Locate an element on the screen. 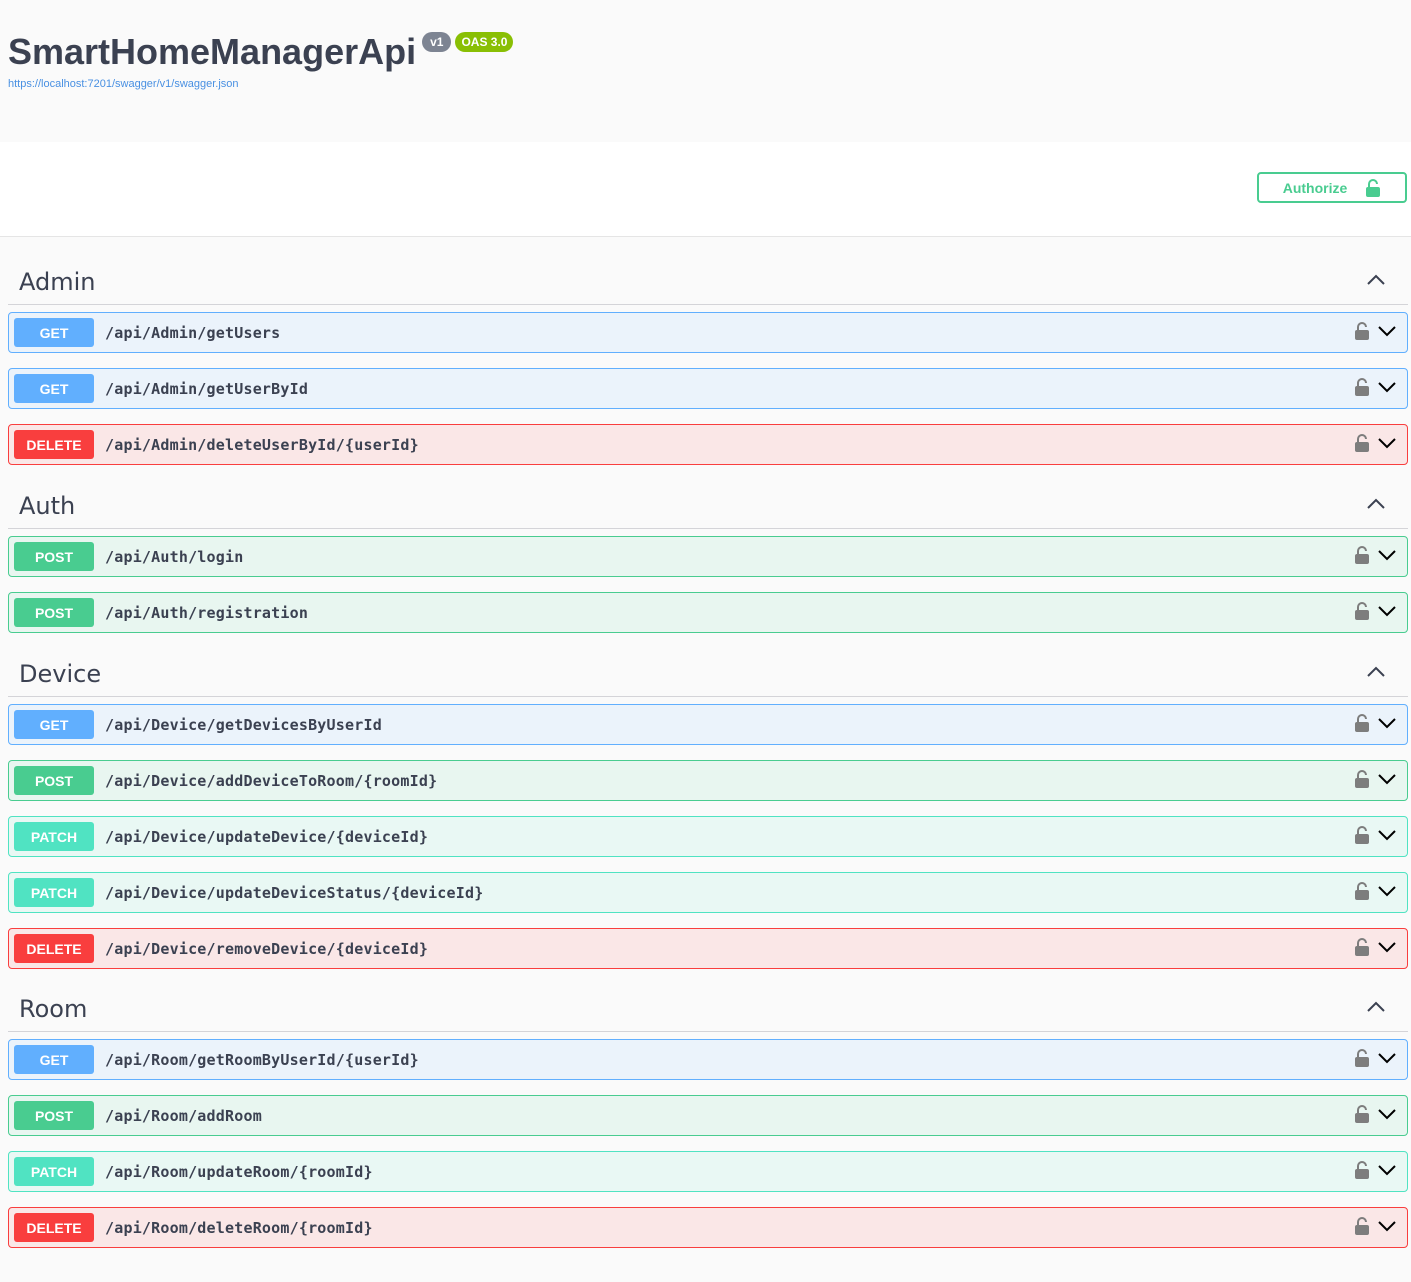 This screenshot has height=1282, width=1411. tag-header: Auth is located at coordinates (708, 504).